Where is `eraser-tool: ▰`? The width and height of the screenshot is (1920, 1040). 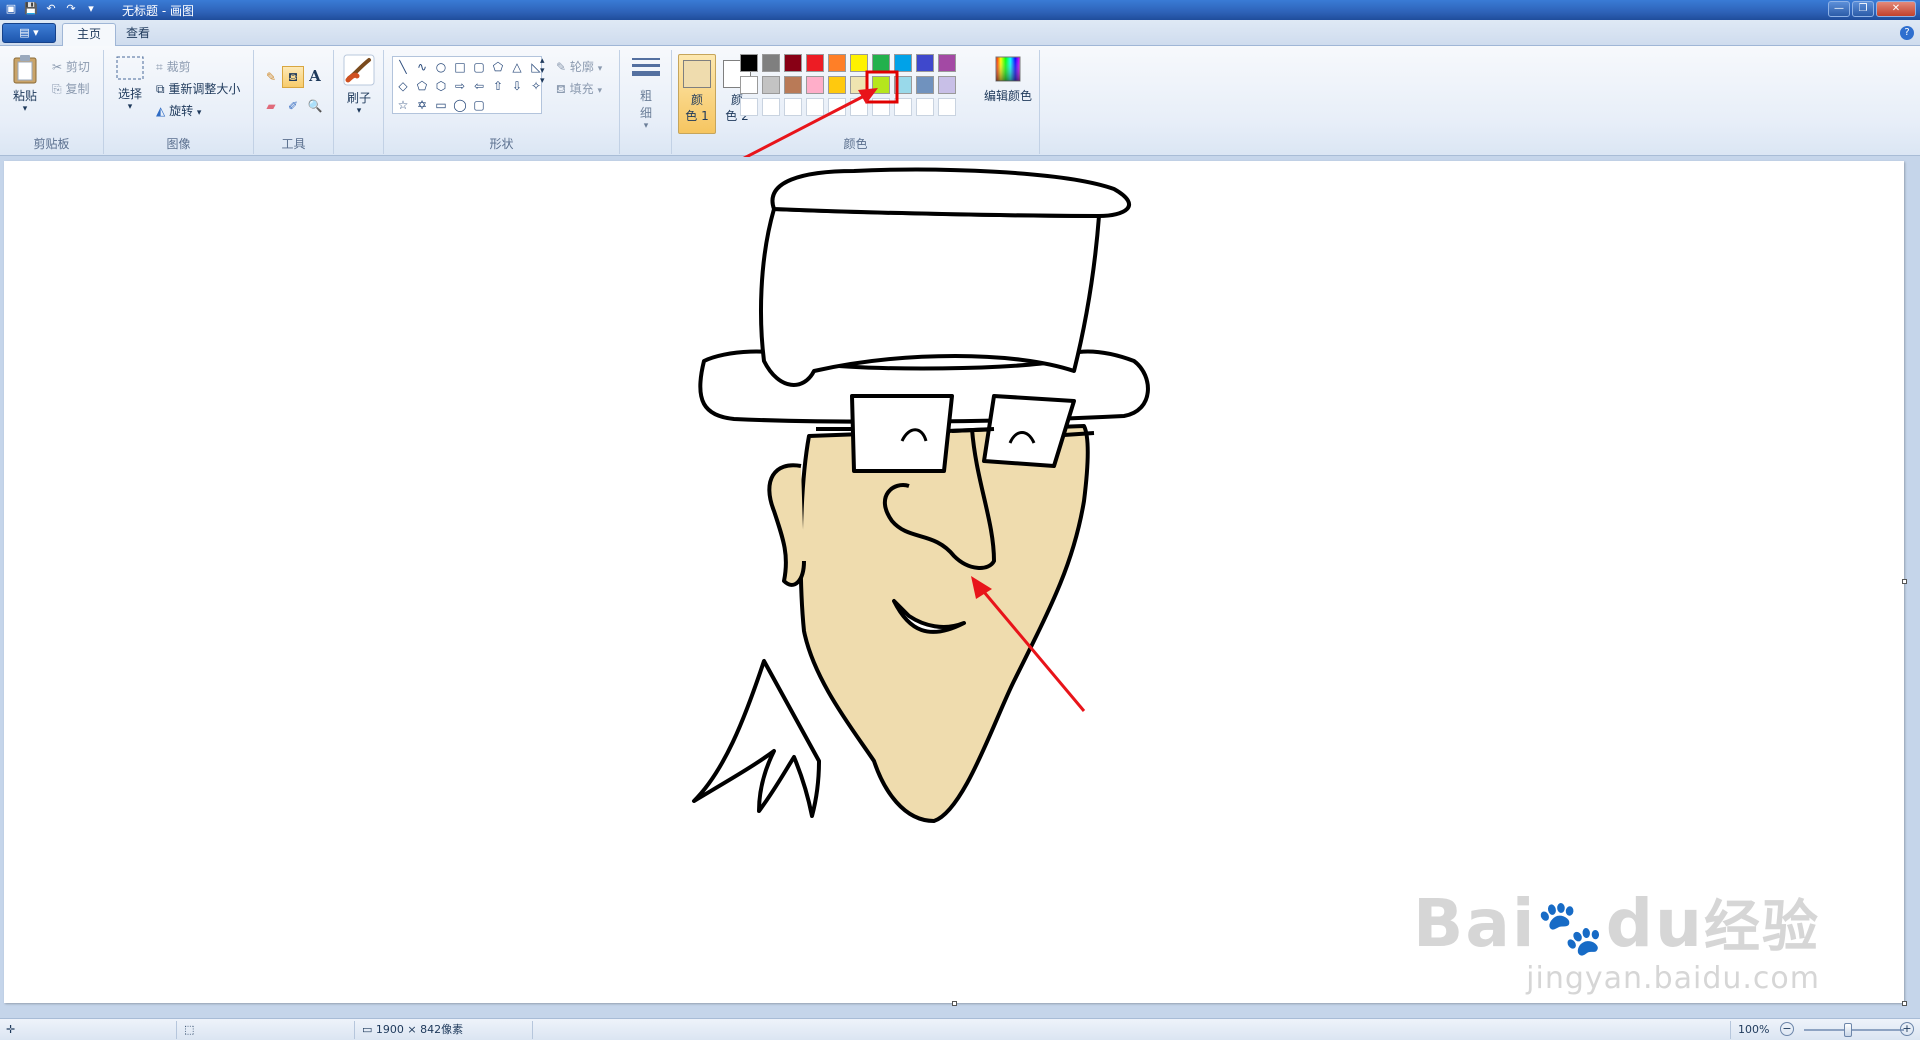 eraser-tool: ▰ is located at coordinates (271, 107).